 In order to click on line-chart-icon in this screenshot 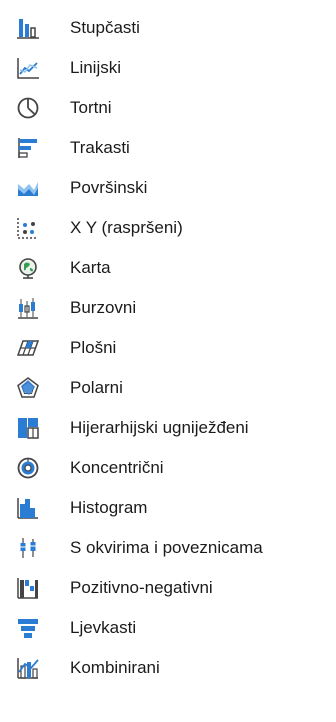, I will do `click(28, 68)`.